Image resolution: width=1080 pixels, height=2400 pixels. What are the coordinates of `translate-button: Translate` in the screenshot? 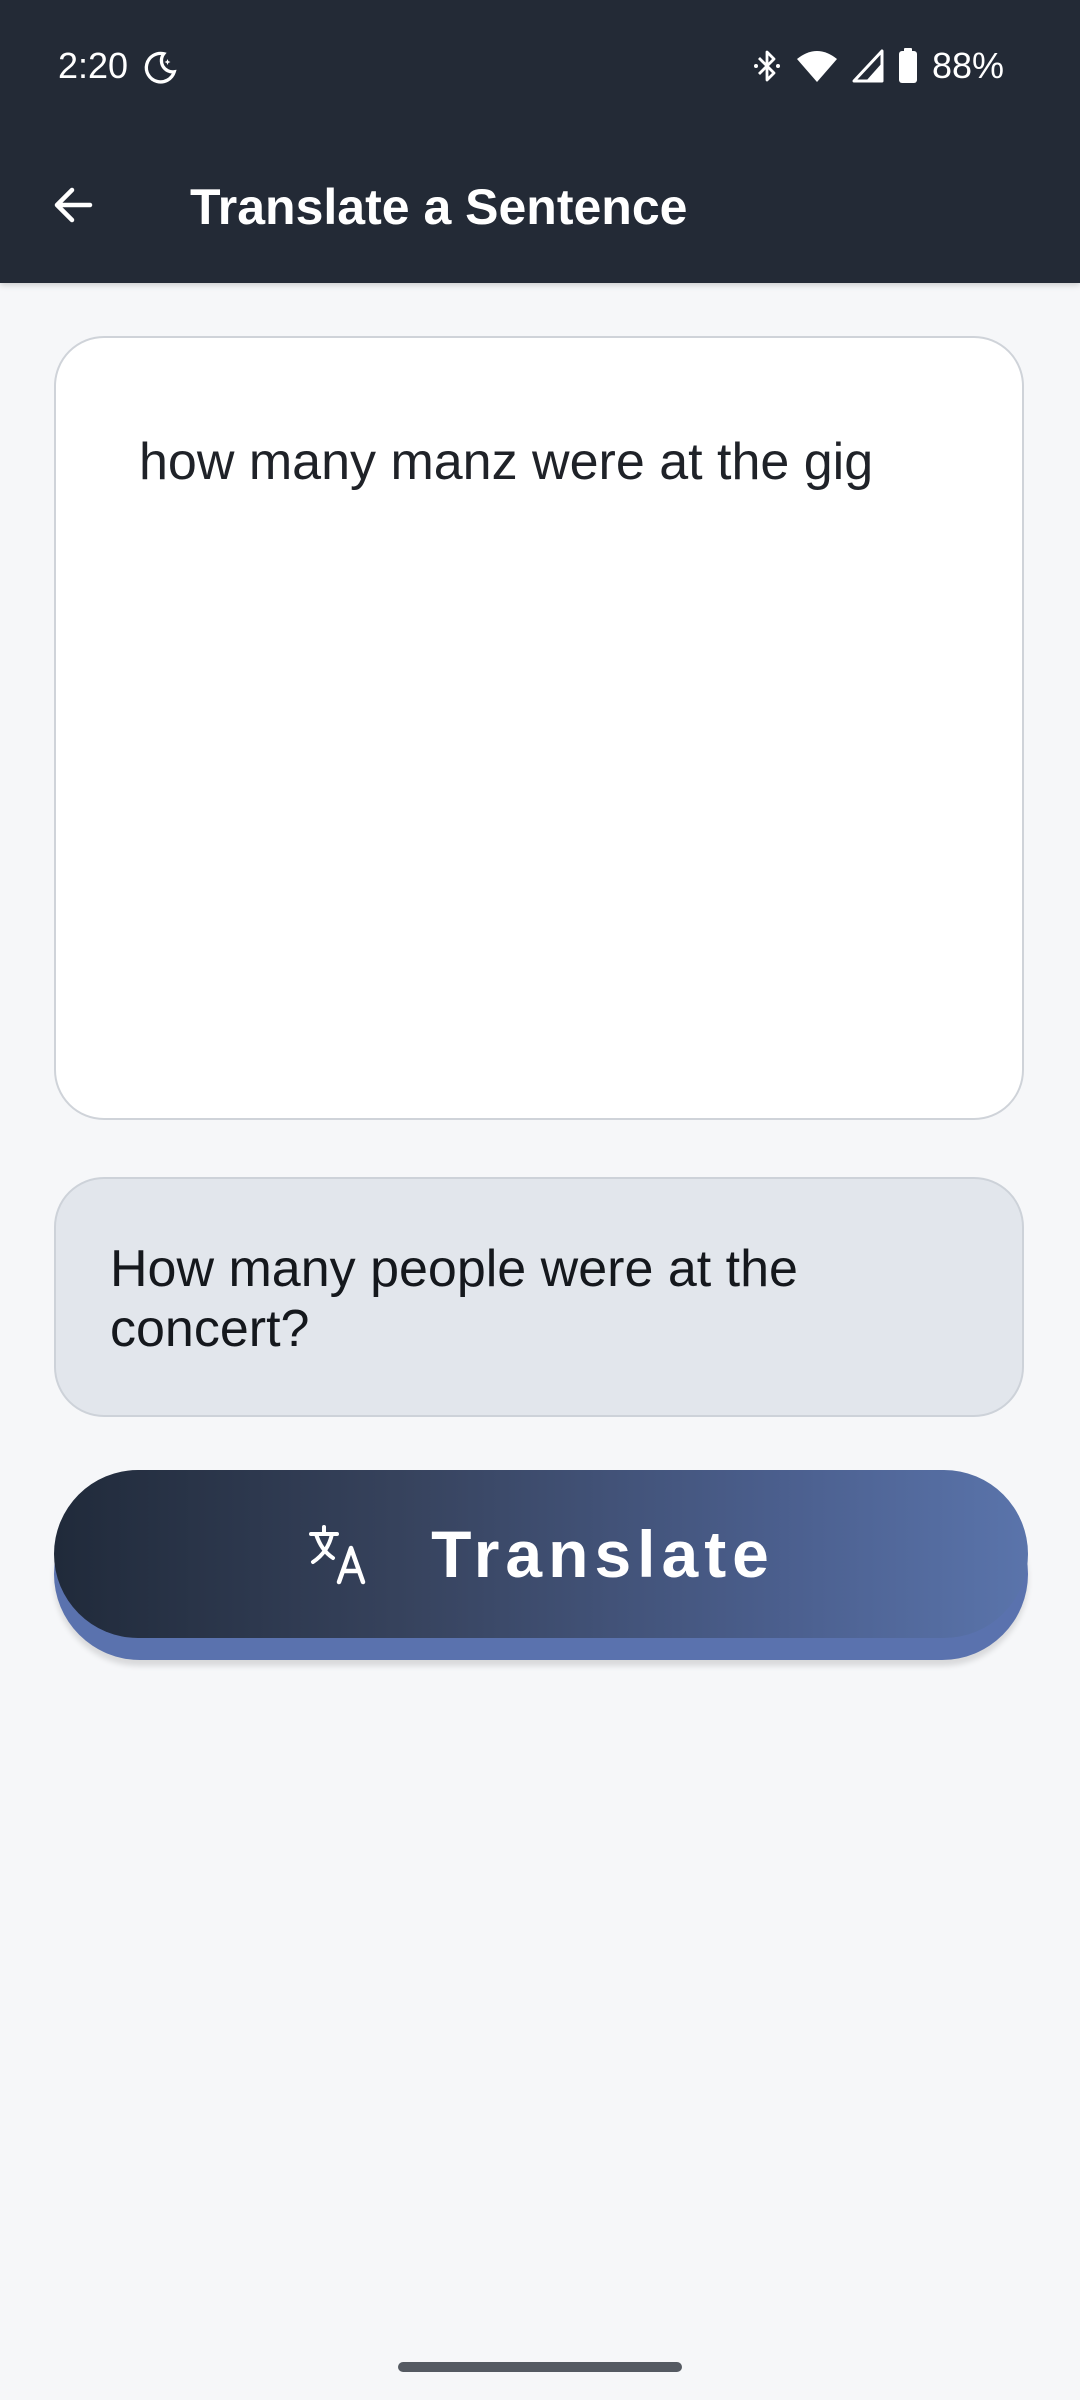 It's located at (541, 1554).